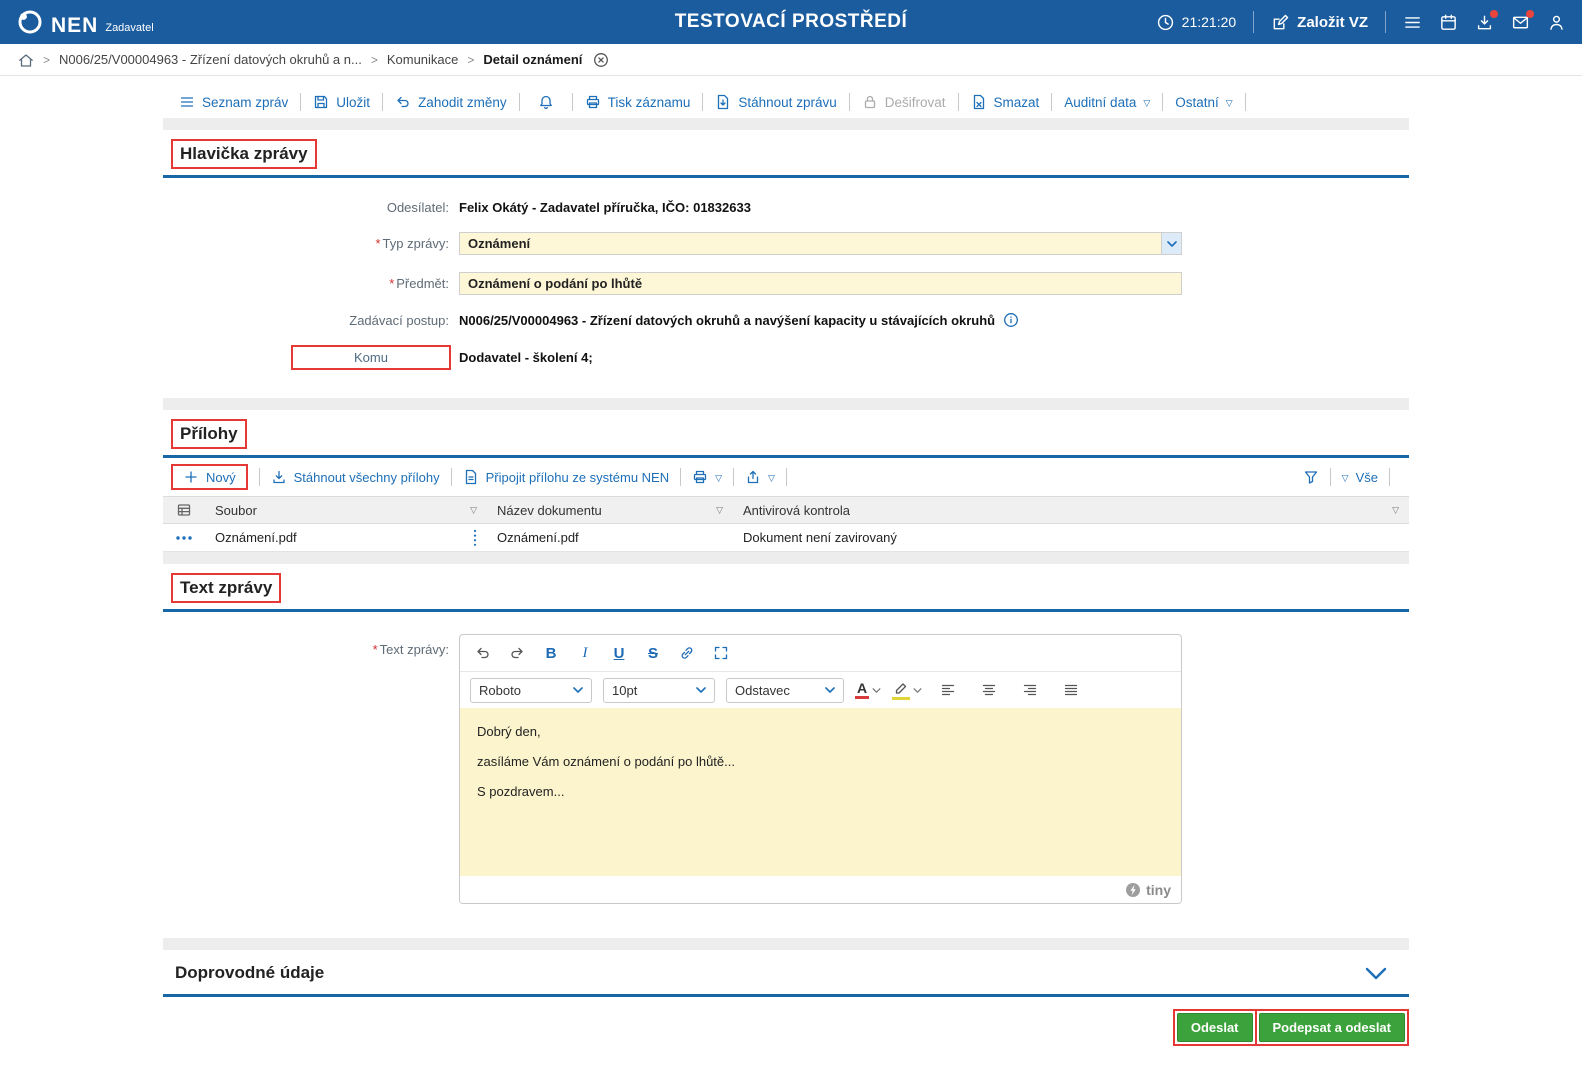 Image resolution: width=1582 pixels, height=1072 pixels. What do you see at coordinates (610, 510) in the screenshot?
I see `column-nazev-dokumentu: Název dokumentu ▽` at bounding box center [610, 510].